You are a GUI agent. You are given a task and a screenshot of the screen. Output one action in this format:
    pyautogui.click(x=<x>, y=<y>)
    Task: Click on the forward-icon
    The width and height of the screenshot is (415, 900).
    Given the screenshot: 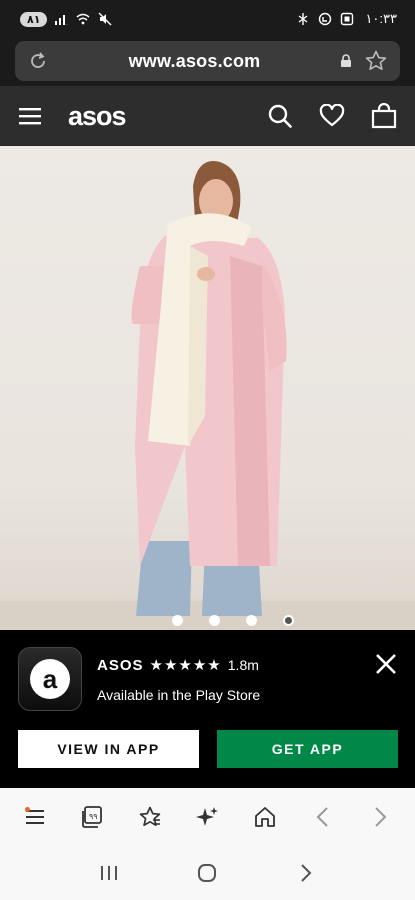 What is the action you would take?
    pyautogui.click(x=381, y=817)
    